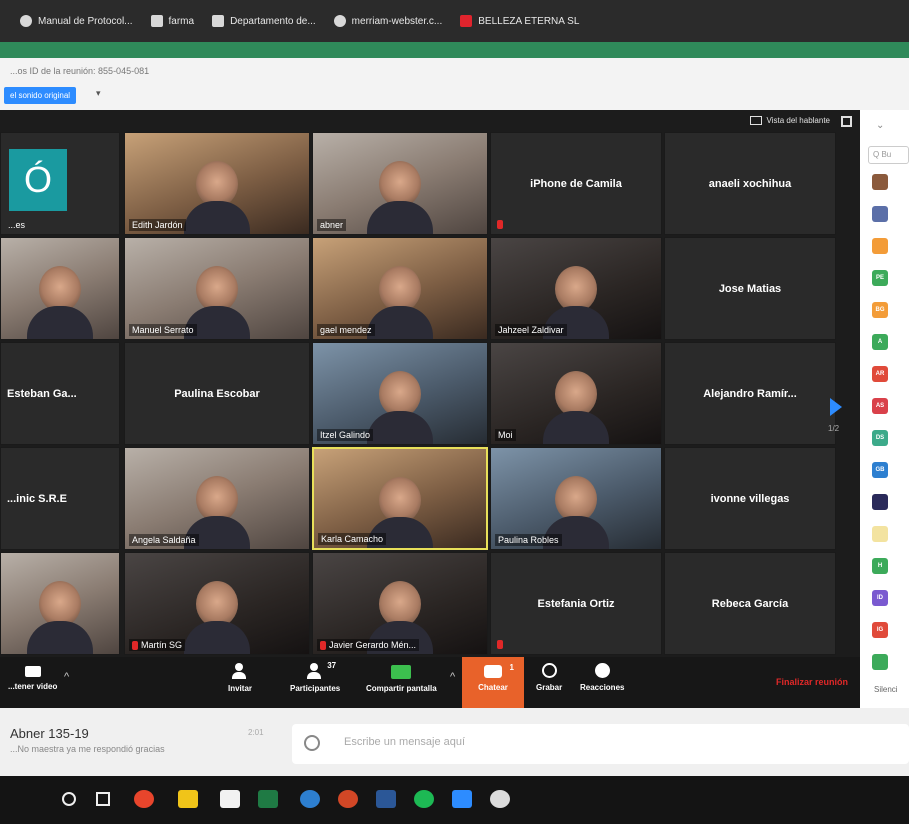  What do you see at coordinates (880, 470) in the screenshot?
I see `participant-avatar: GB` at bounding box center [880, 470].